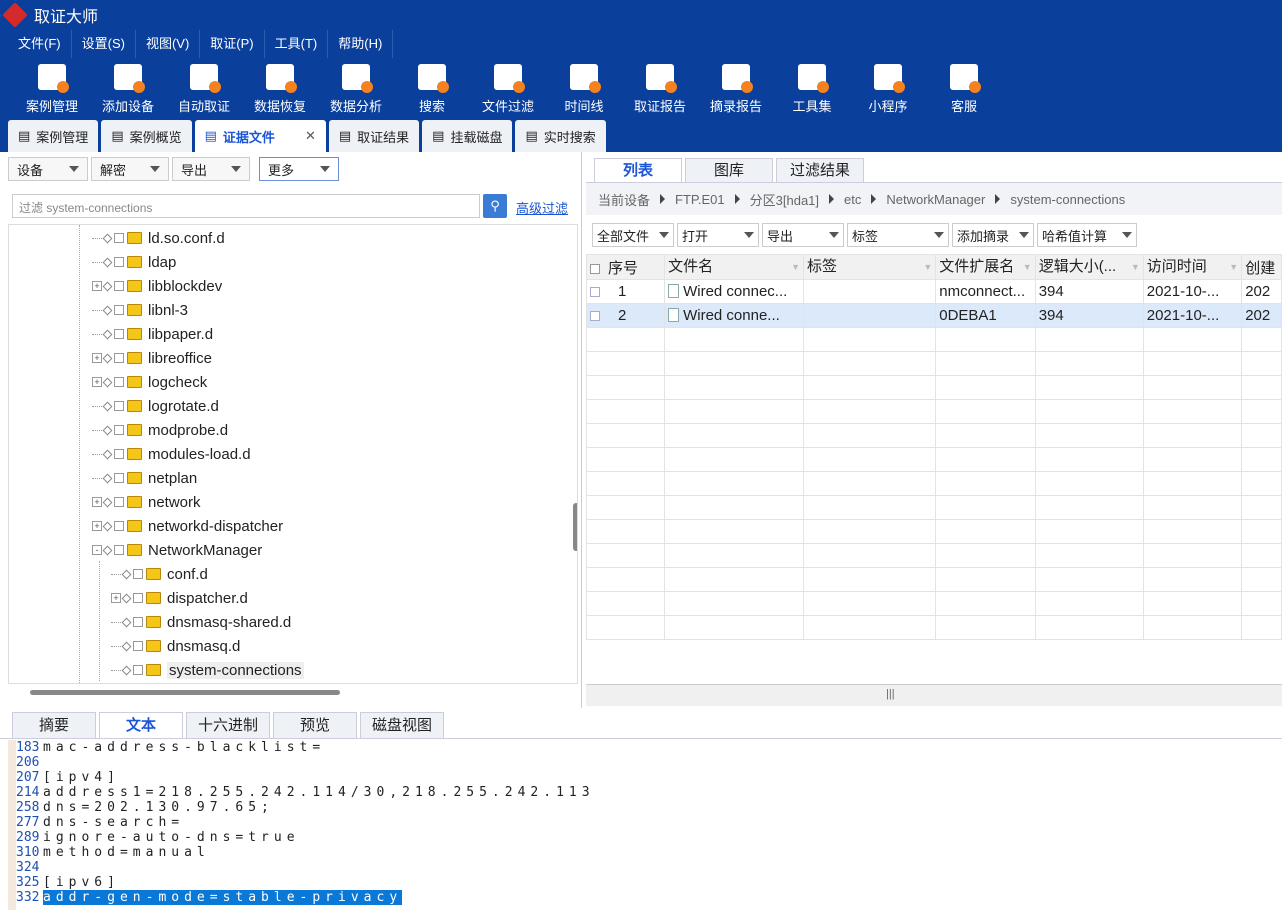  Describe the element at coordinates (542, 207) in the screenshot. I see `advanced-filter-link: 高级过滤` at that location.